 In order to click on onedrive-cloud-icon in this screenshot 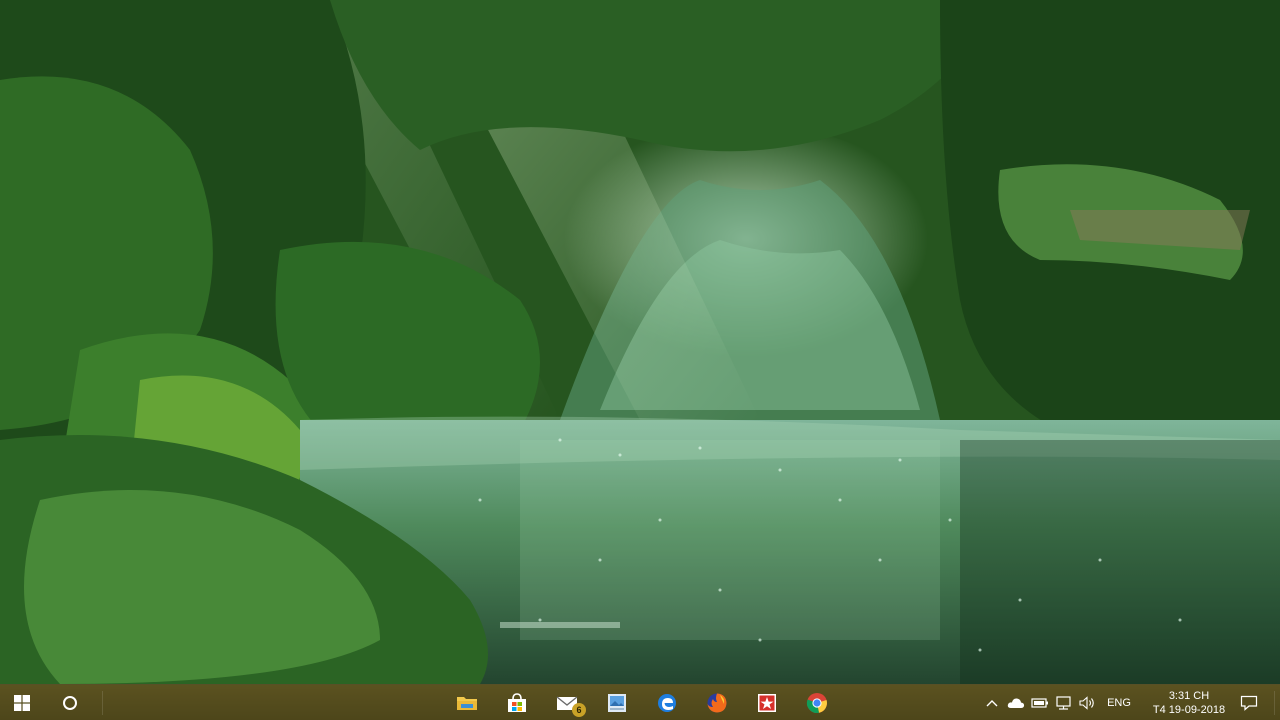, I will do `click(1016, 703)`.